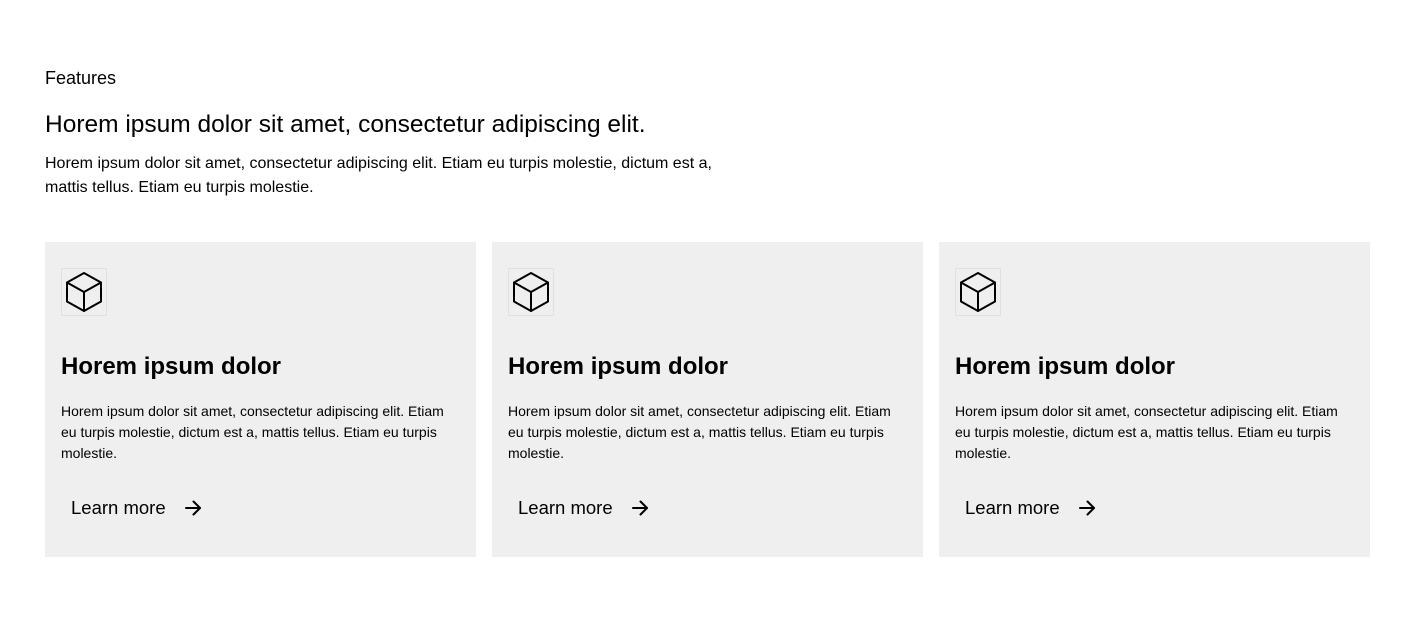  What do you see at coordinates (81, 78) in the screenshot?
I see `section-eyebrow: Features` at bounding box center [81, 78].